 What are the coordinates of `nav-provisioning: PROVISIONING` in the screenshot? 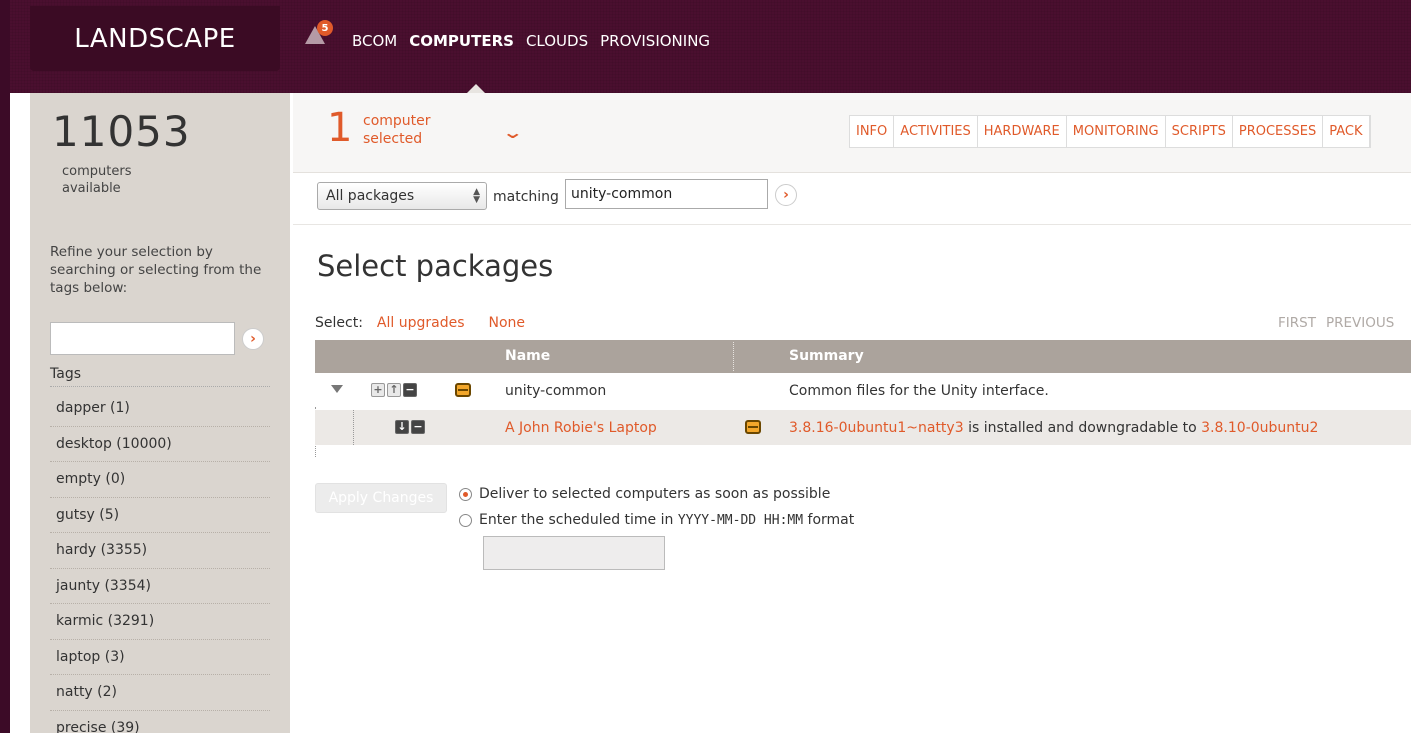 It's located at (655, 41).